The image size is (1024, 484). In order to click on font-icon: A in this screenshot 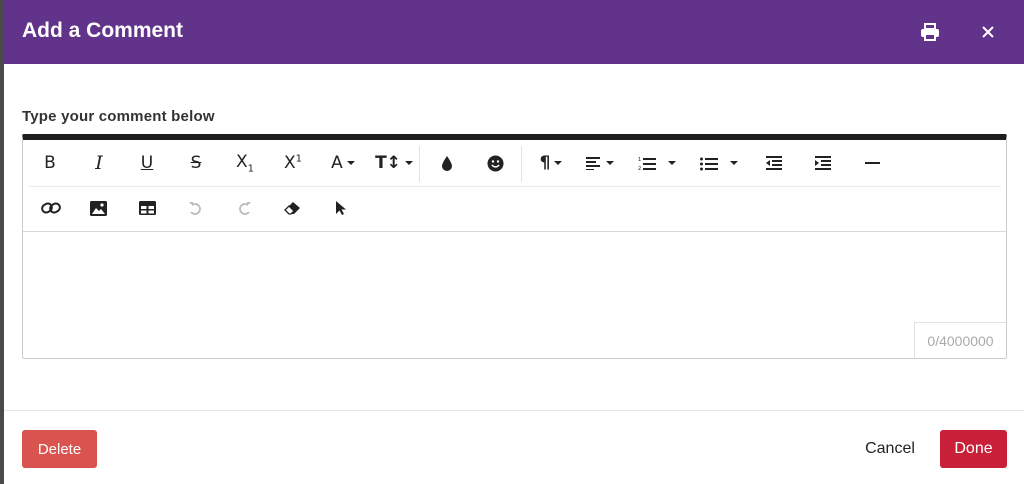, I will do `click(337, 163)`.